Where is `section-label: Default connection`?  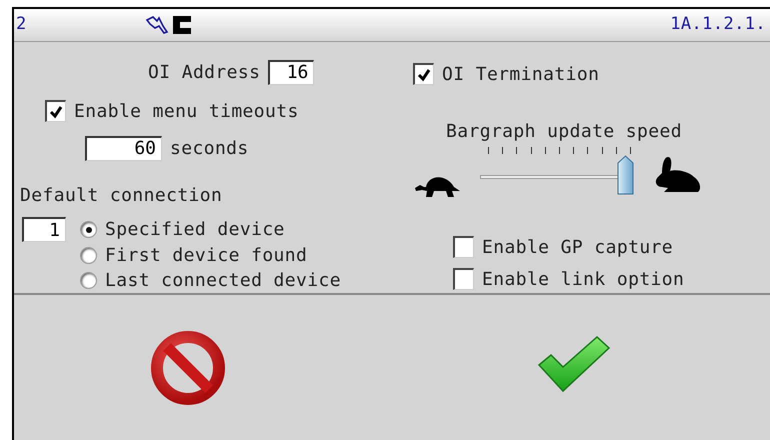
section-label: Default connection is located at coordinates (121, 196).